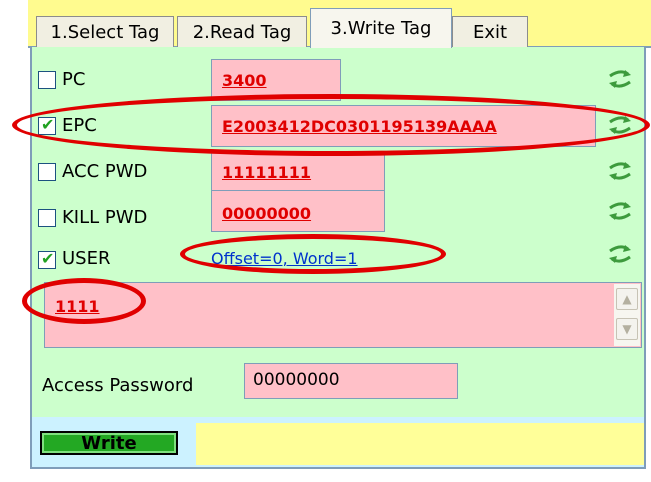  Describe the element at coordinates (490, 32) in the screenshot. I see `tab-exit: Exit` at that location.